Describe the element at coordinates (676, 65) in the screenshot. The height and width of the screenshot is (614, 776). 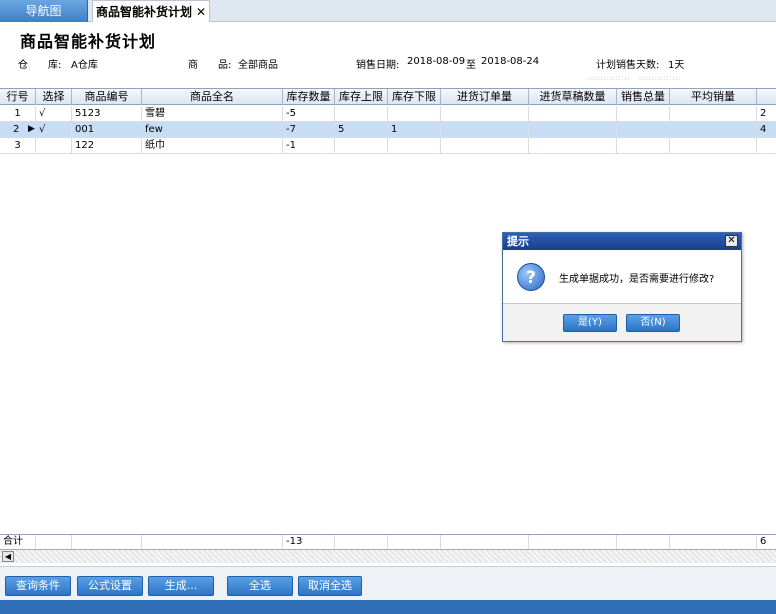
I see `plan-days-value: 1天` at that location.